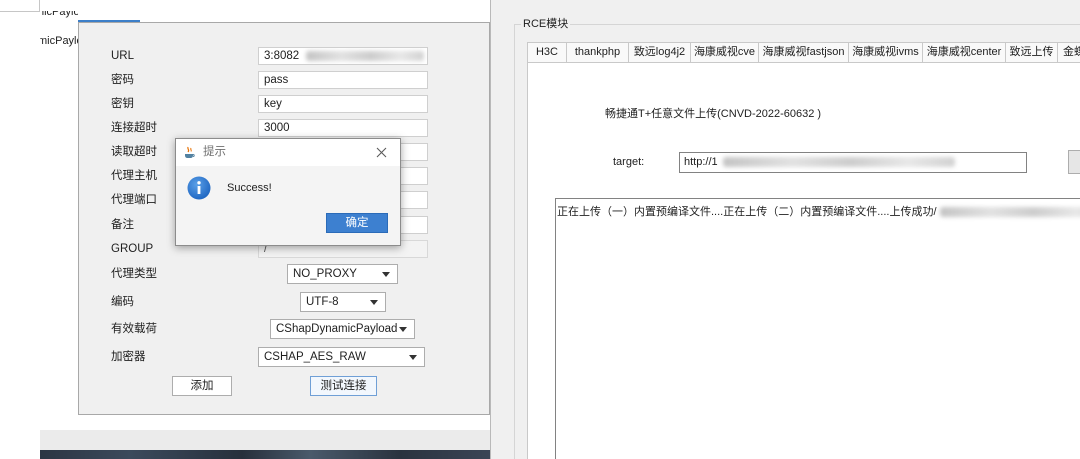  I want to click on message-dialog-title: 提示, so click(214, 152).